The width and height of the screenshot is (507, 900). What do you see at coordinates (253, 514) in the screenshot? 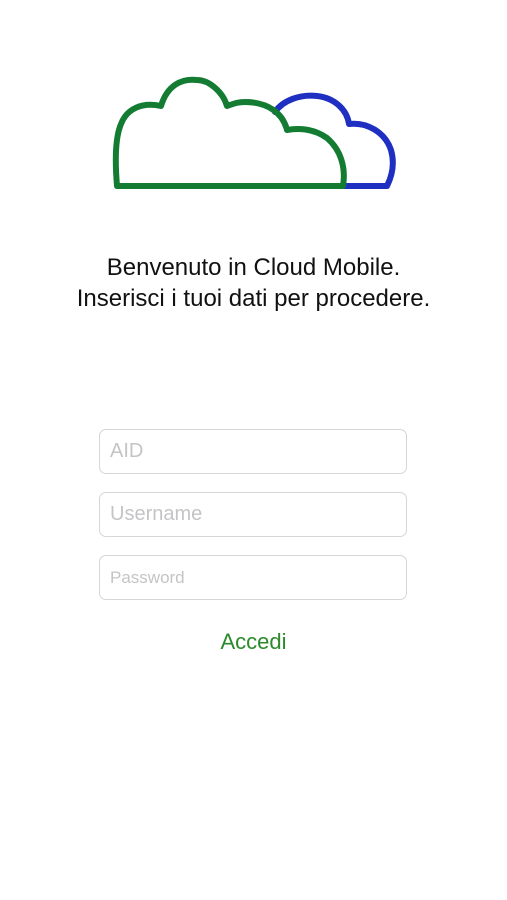
I see `username-input` at bounding box center [253, 514].